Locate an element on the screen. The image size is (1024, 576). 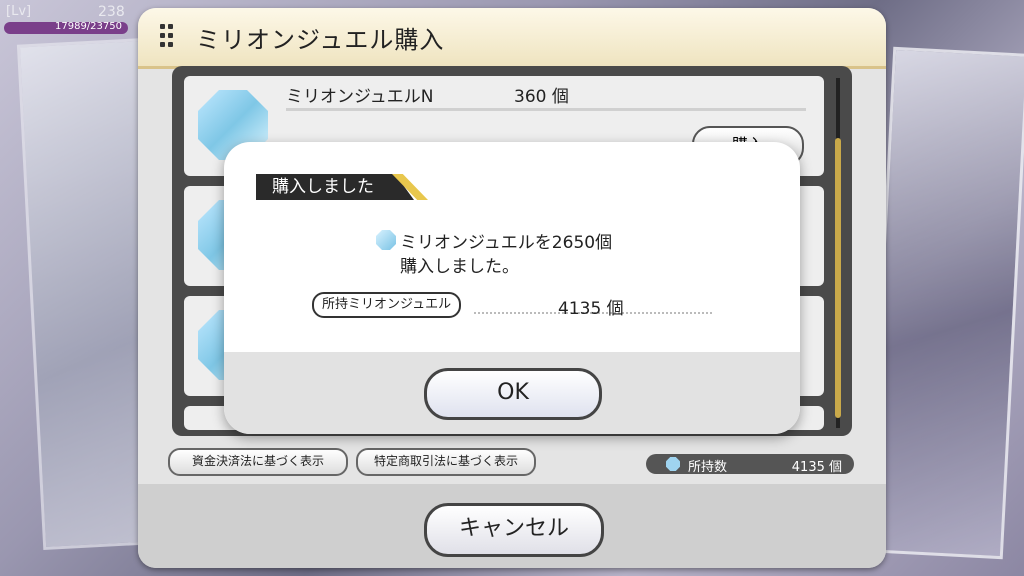
dialog-message-line1: ミリオンジュエルを2650個 is located at coordinates (506, 243).